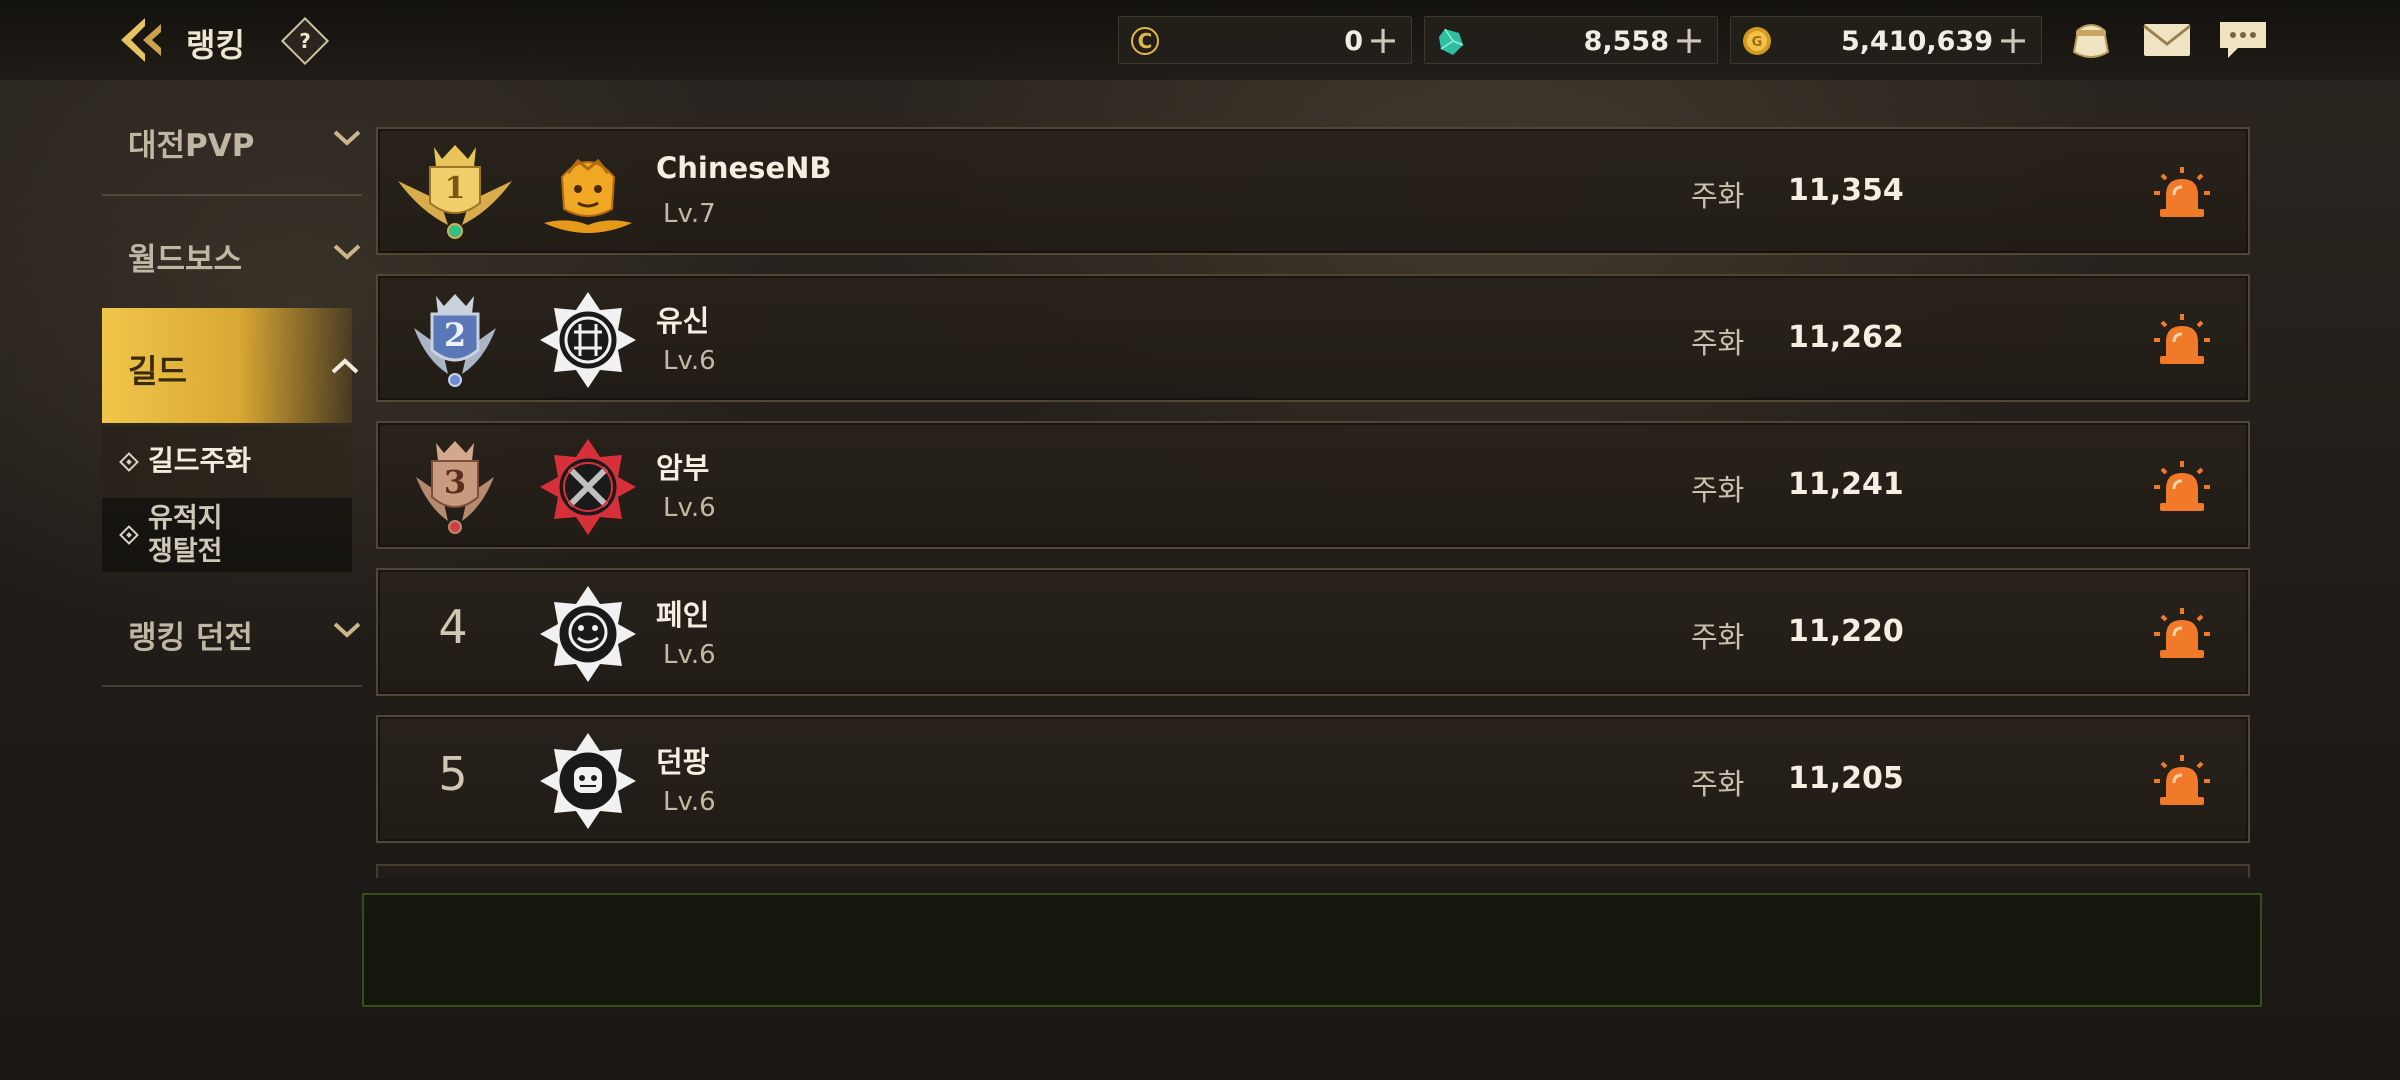  I want to click on ranking-row: 3 암부 Lv.6 주화 11,241, so click(1313, 485).